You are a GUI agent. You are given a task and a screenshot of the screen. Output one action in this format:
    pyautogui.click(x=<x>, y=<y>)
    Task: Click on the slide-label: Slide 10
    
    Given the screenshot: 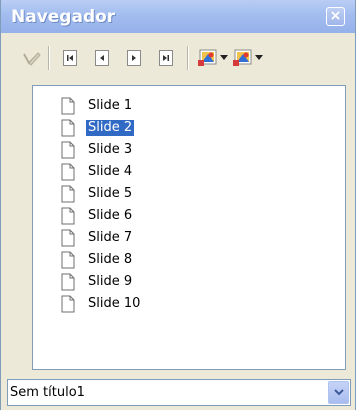 What is the action you would take?
    pyautogui.click(x=114, y=303)
    